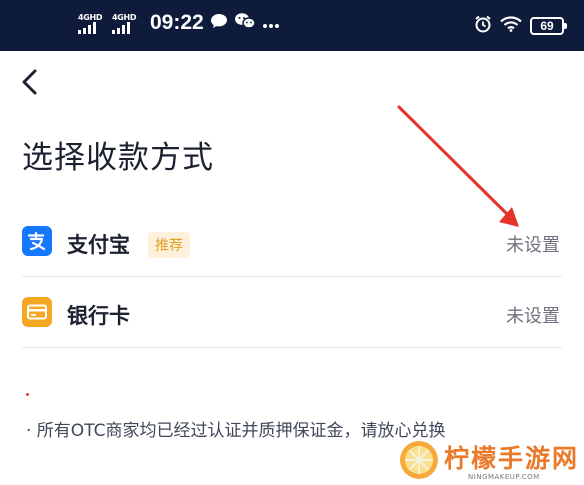  Describe the element at coordinates (245, 23) in the screenshot. I see `wechat-icon` at that location.